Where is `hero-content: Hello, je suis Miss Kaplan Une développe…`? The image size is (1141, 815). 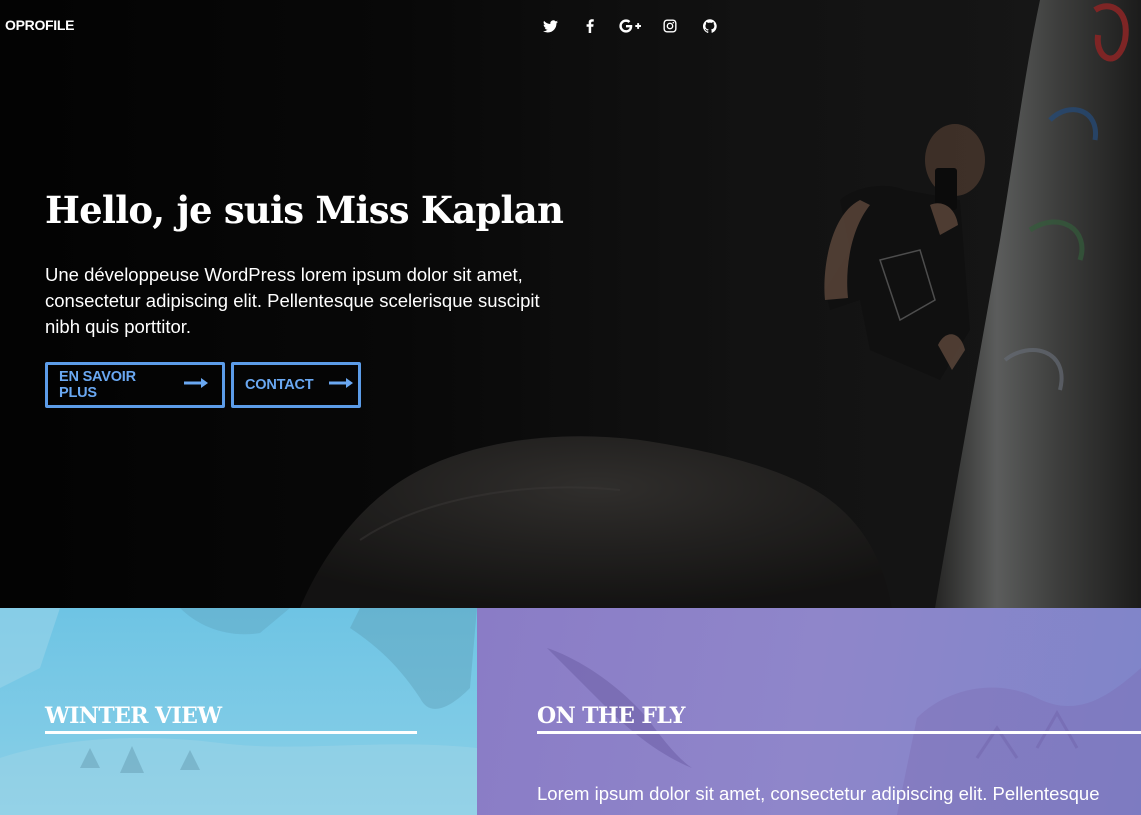 hero-content: Hello, je suis Miss Kaplan Une développe… is located at coordinates (325, 297).